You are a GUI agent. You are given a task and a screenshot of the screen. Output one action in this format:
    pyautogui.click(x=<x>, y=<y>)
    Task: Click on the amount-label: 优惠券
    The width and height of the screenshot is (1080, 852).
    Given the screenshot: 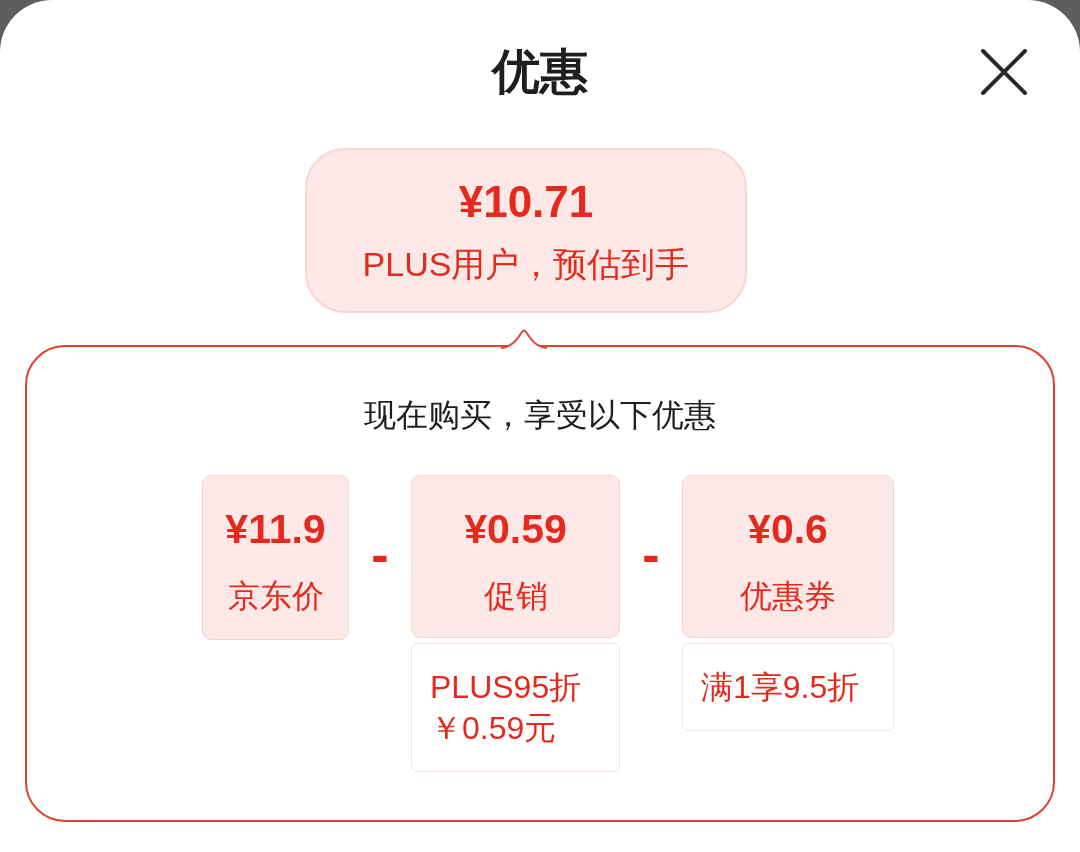 What is the action you would take?
    pyautogui.click(x=788, y=596)
    